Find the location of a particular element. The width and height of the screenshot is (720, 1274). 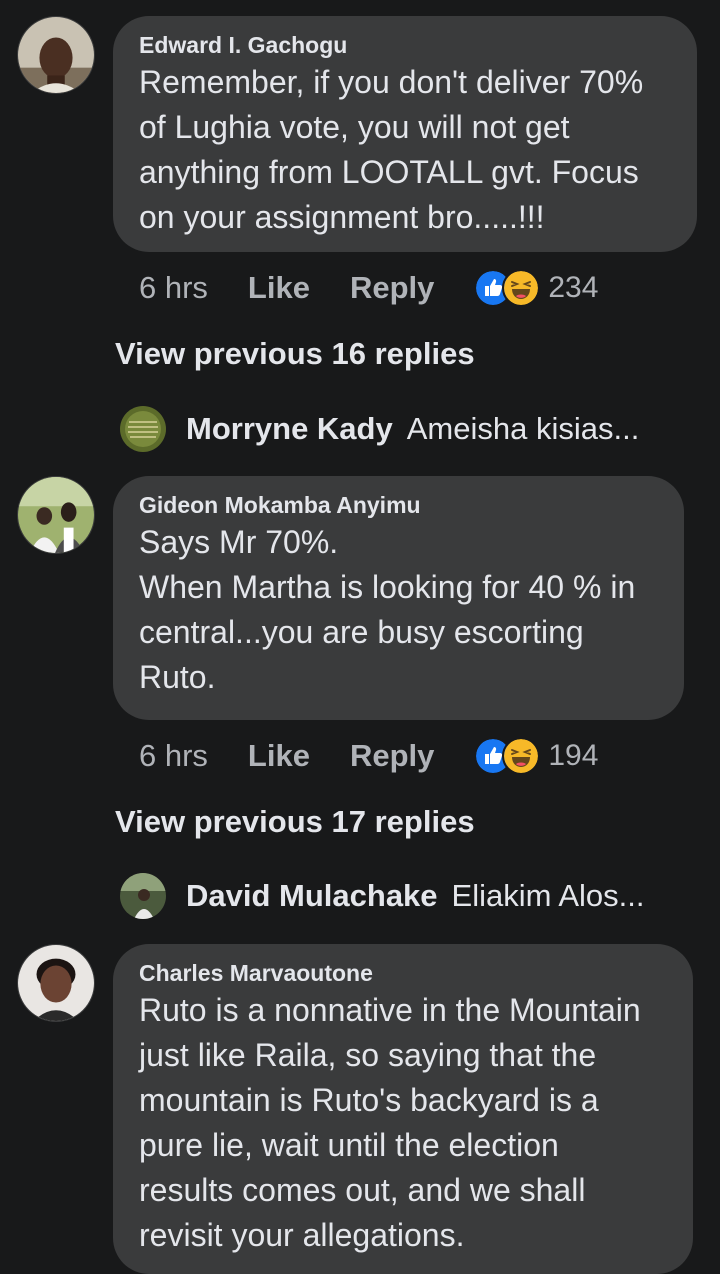

reaction-count: 234 is located at coordinates (573, 288).